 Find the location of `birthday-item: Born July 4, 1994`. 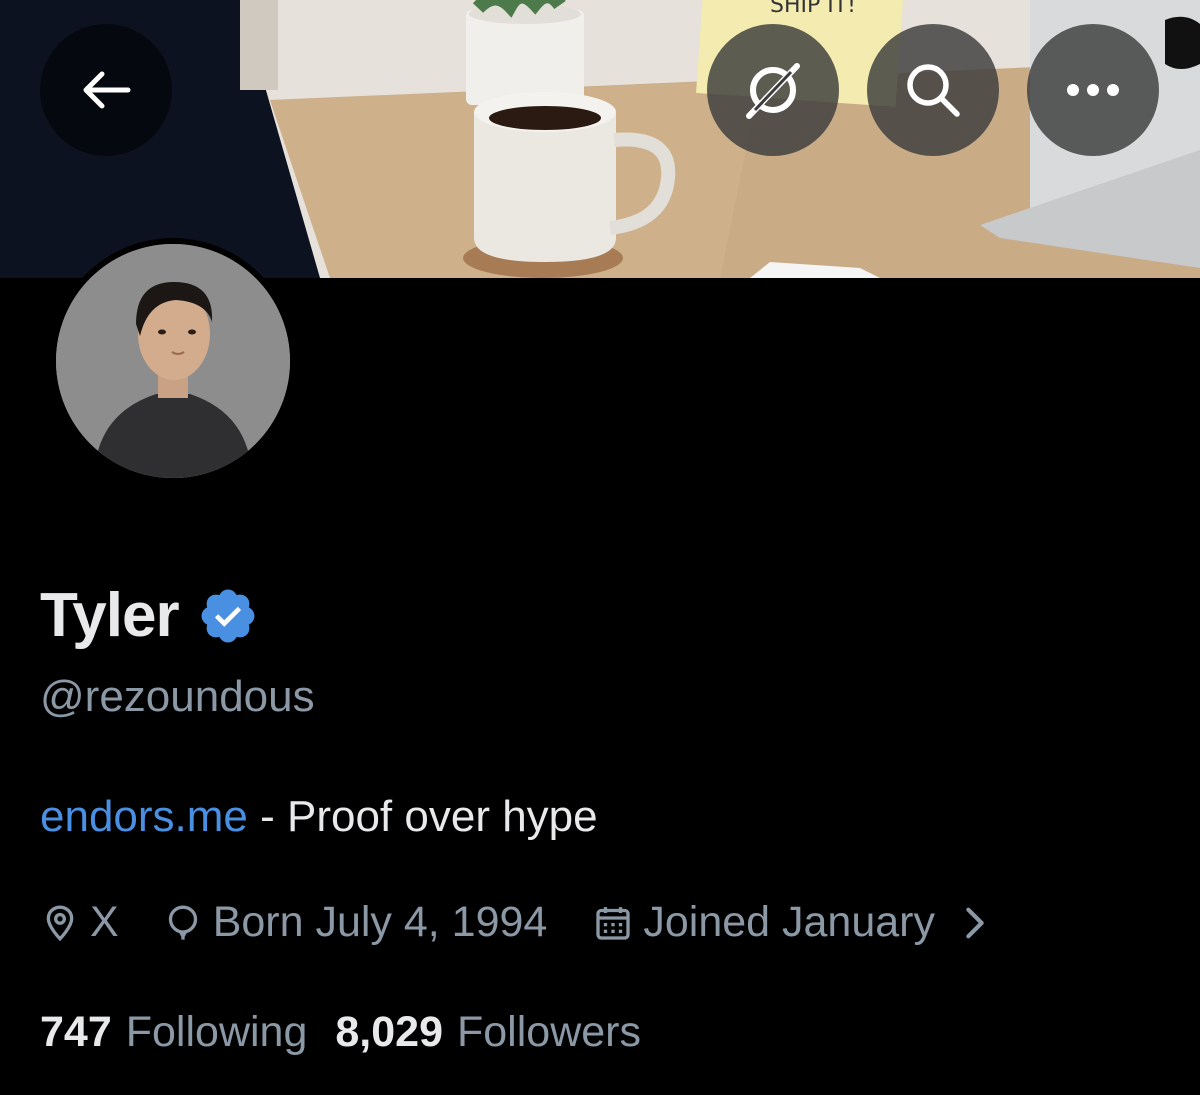

birthday-item: Born July 4, 1994 is located at coordinates (355, 922).